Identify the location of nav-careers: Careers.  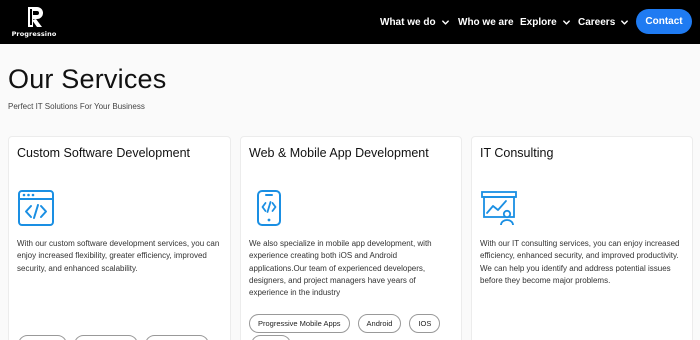
(603, 22).